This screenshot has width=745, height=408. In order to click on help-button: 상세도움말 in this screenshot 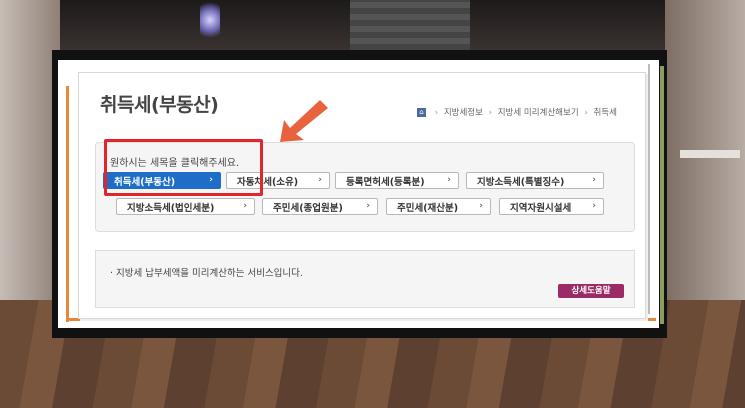, I will do `click(591, 291)`.